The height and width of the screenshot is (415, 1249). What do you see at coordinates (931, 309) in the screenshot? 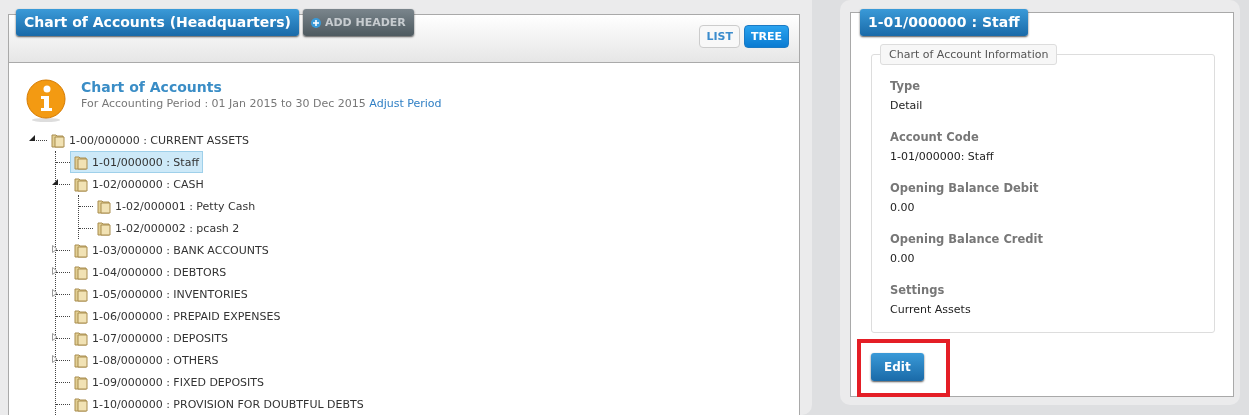
I see `field-value: Current Assets` at bounding box center [931, 309].